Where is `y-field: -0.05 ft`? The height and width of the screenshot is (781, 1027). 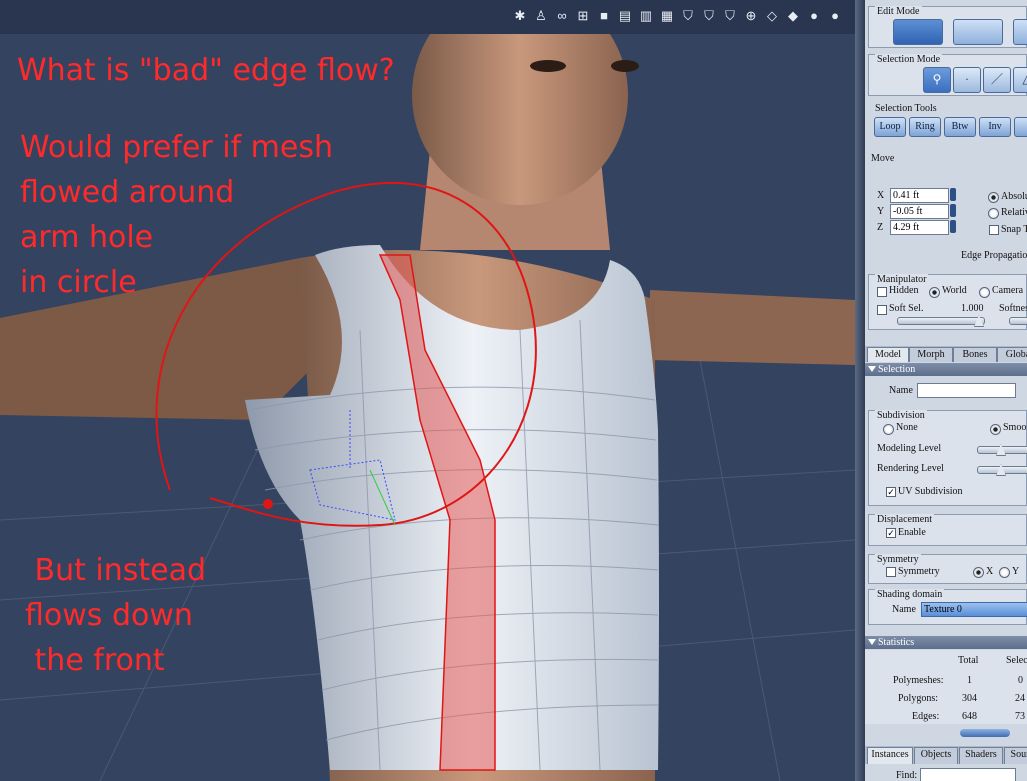 y-field: -0.05 ft is located at coordinates (919, 211).